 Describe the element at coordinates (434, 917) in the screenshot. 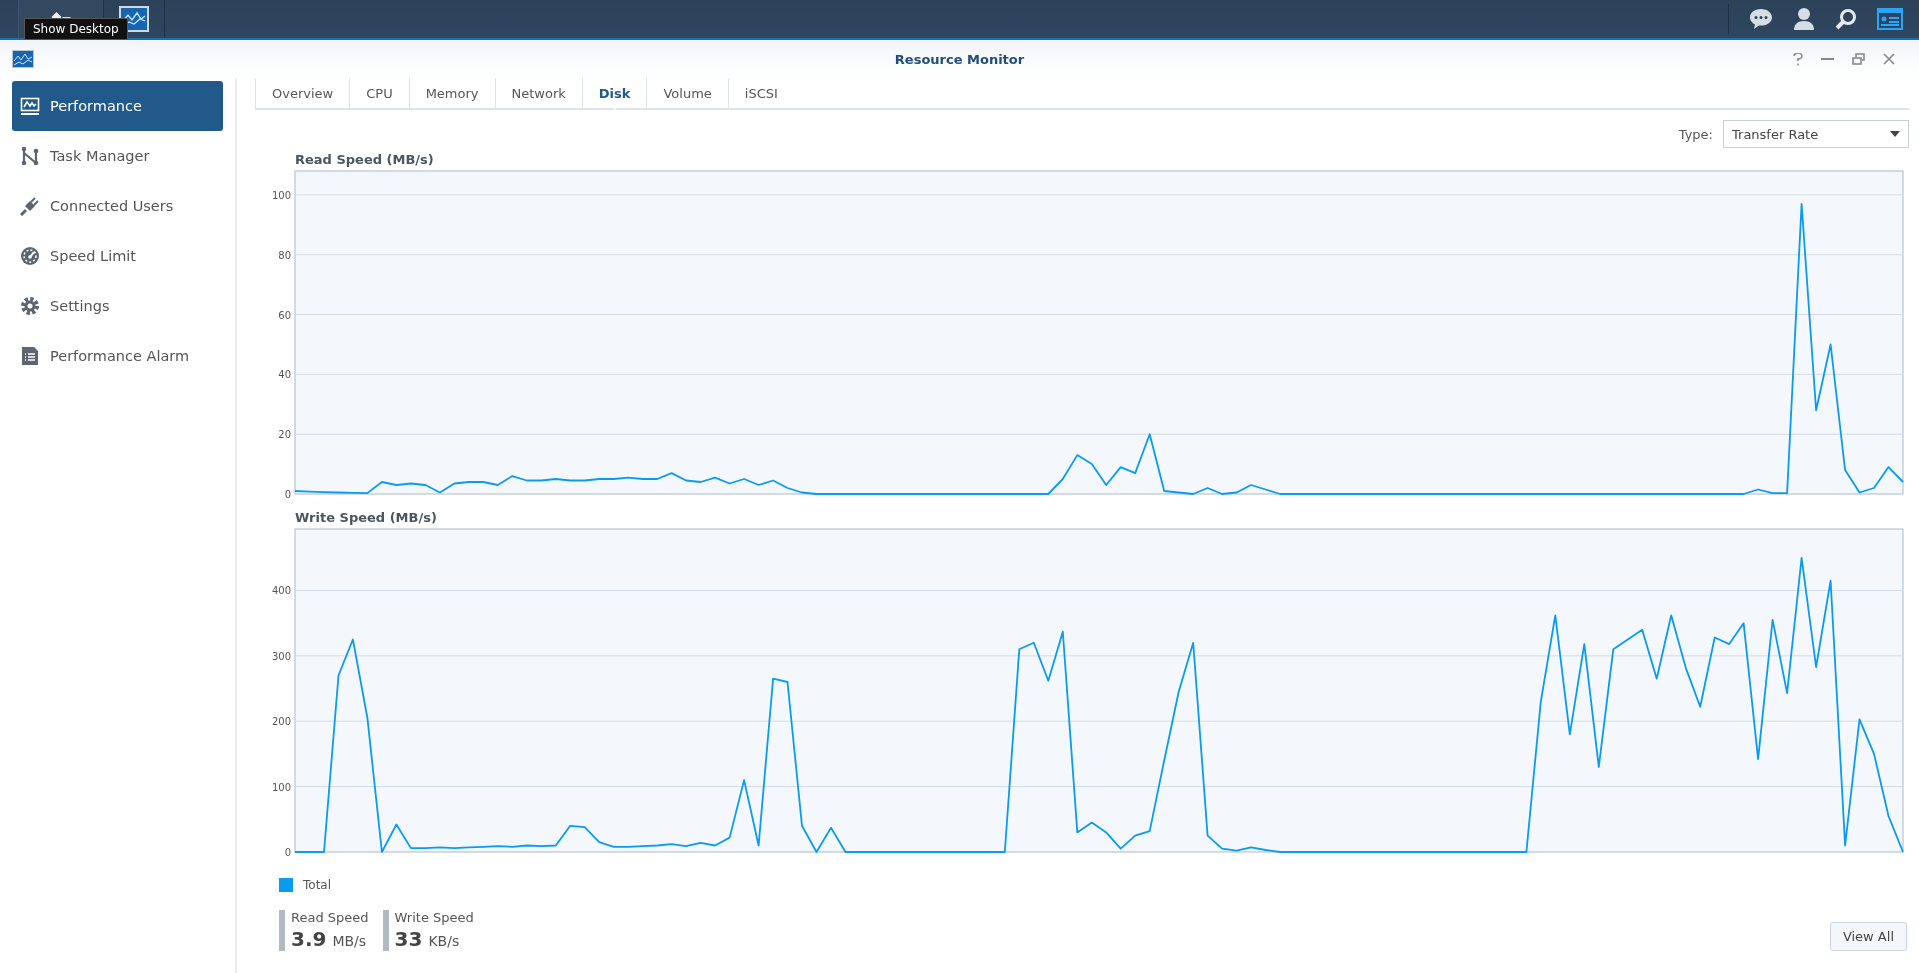

I see `summary-label: Write Speed` at that location.